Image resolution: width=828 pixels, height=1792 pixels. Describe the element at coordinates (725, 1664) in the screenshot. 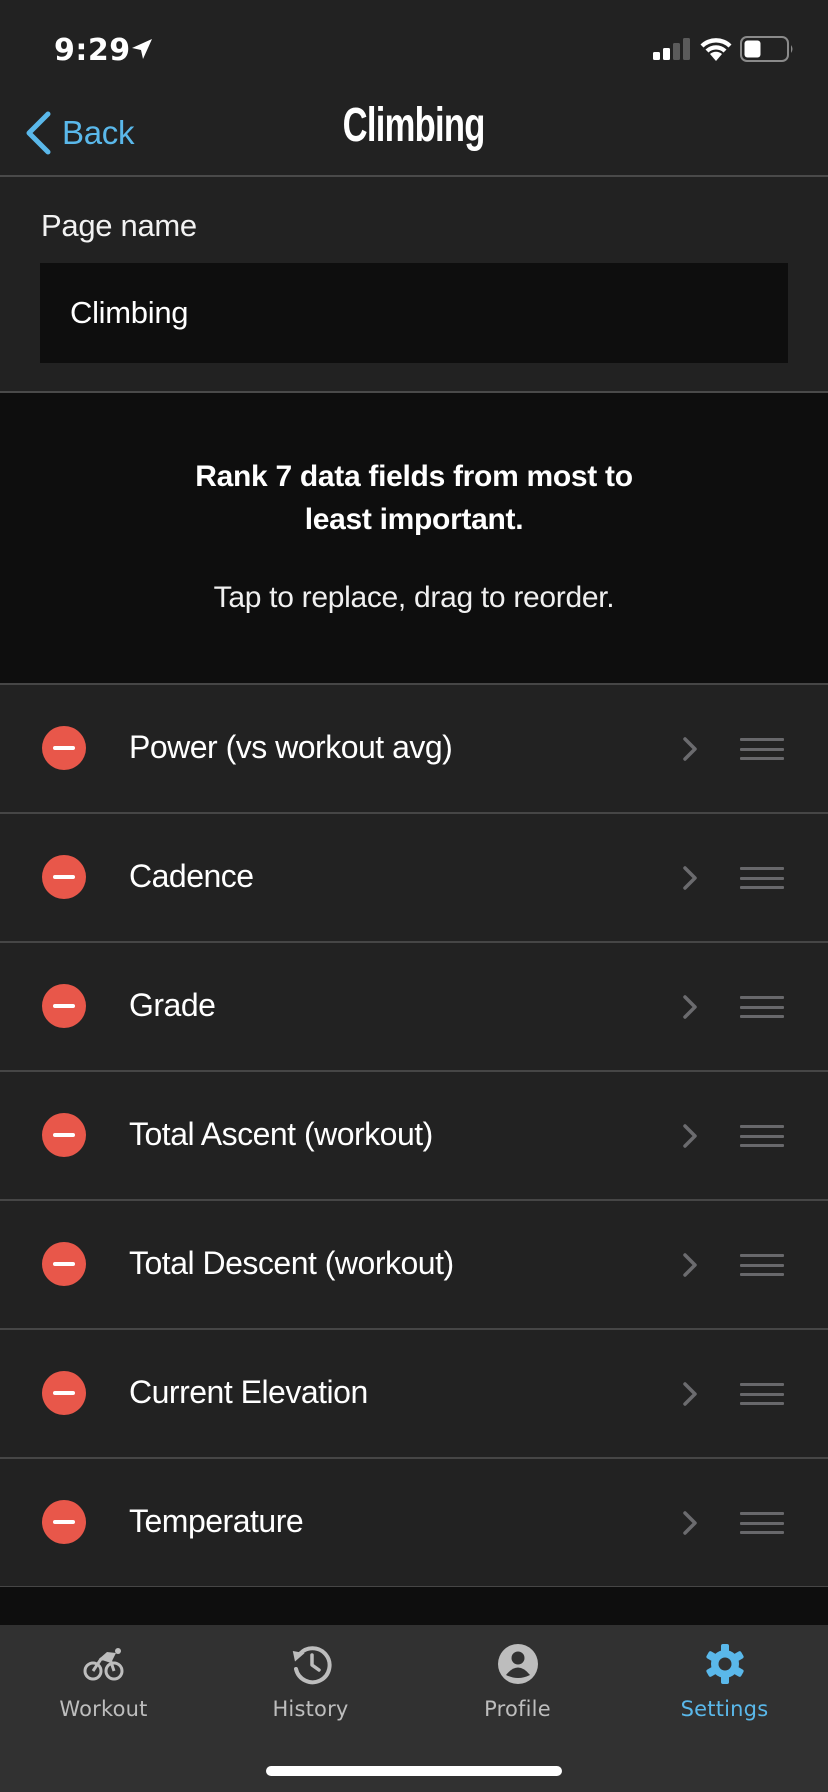

I see `gear-icon` at that location.